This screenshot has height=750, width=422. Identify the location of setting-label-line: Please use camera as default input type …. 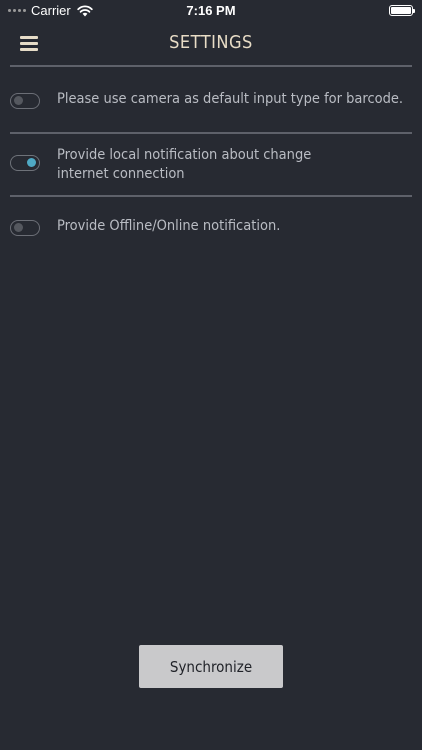
(230, 99).